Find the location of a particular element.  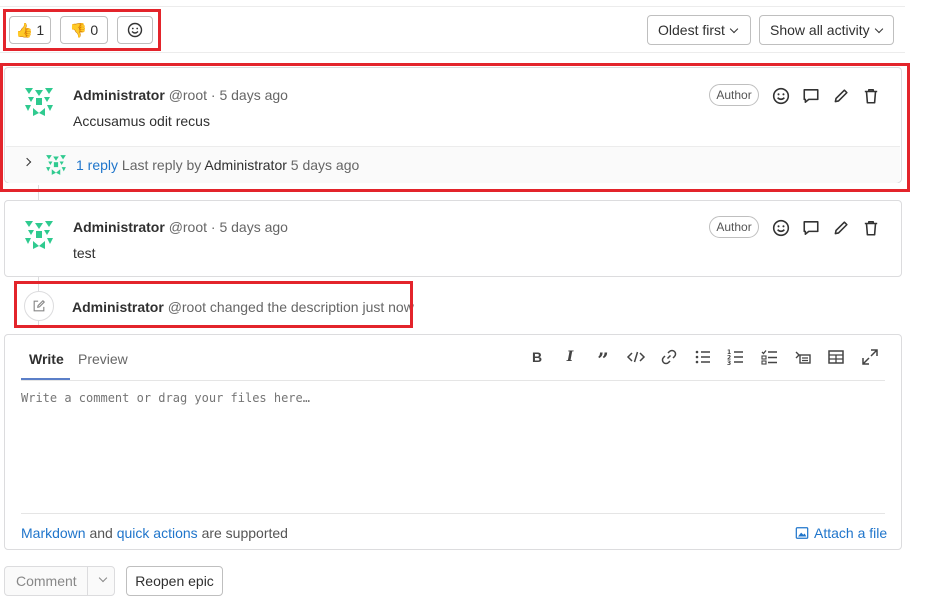

reopen-epic-button: Reopen epic is located at coordinates (174, 581).